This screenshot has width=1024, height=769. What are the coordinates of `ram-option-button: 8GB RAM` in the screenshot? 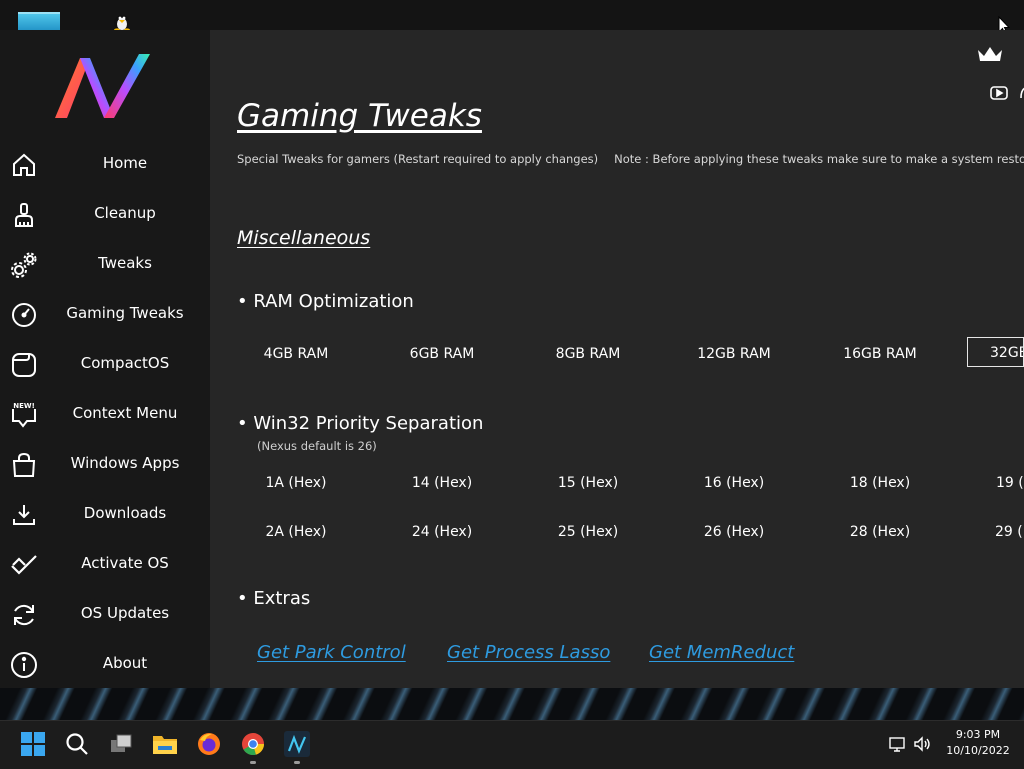 It's located at (588, 354).